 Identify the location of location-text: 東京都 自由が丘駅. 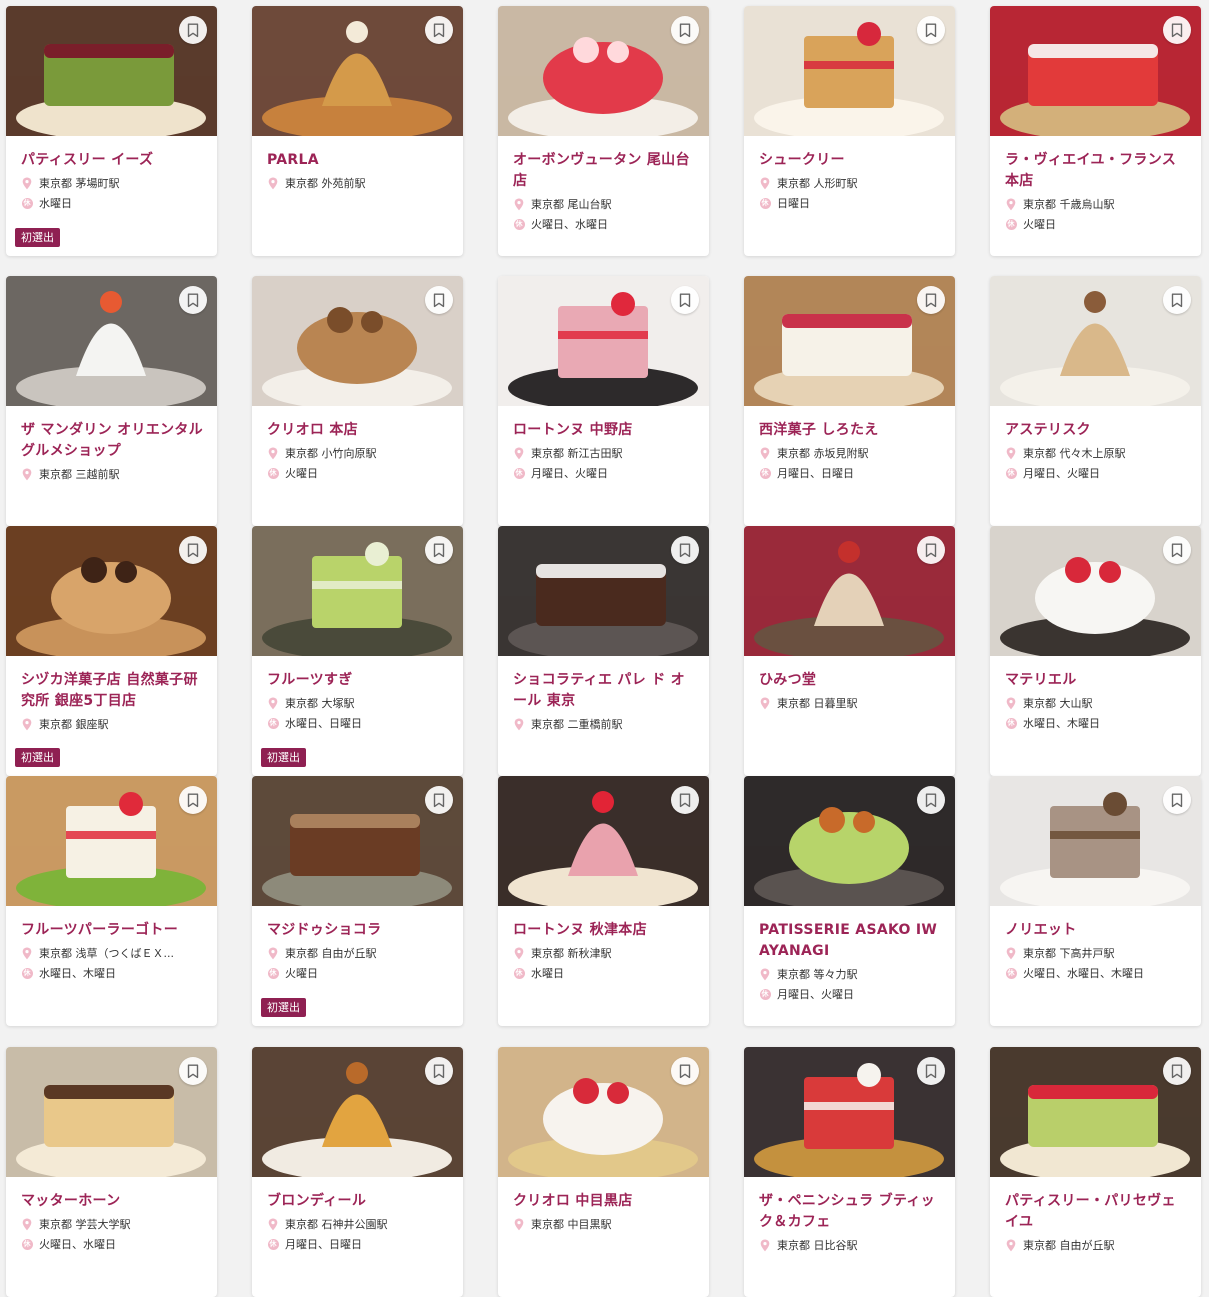
(1069, 1245).